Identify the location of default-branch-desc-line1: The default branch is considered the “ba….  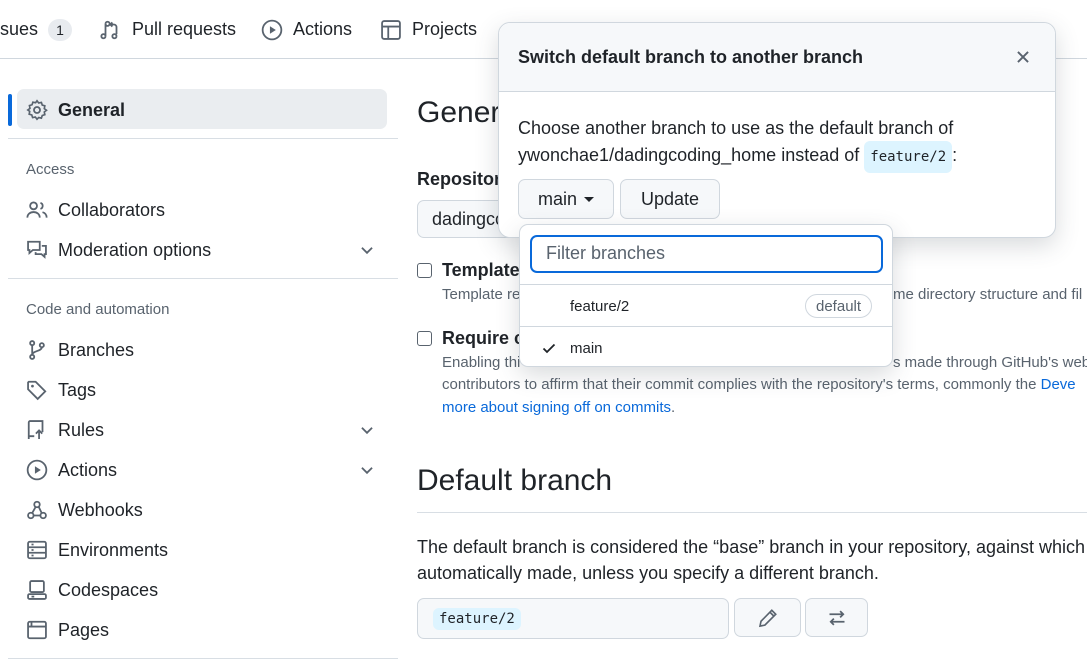
(752, 547).